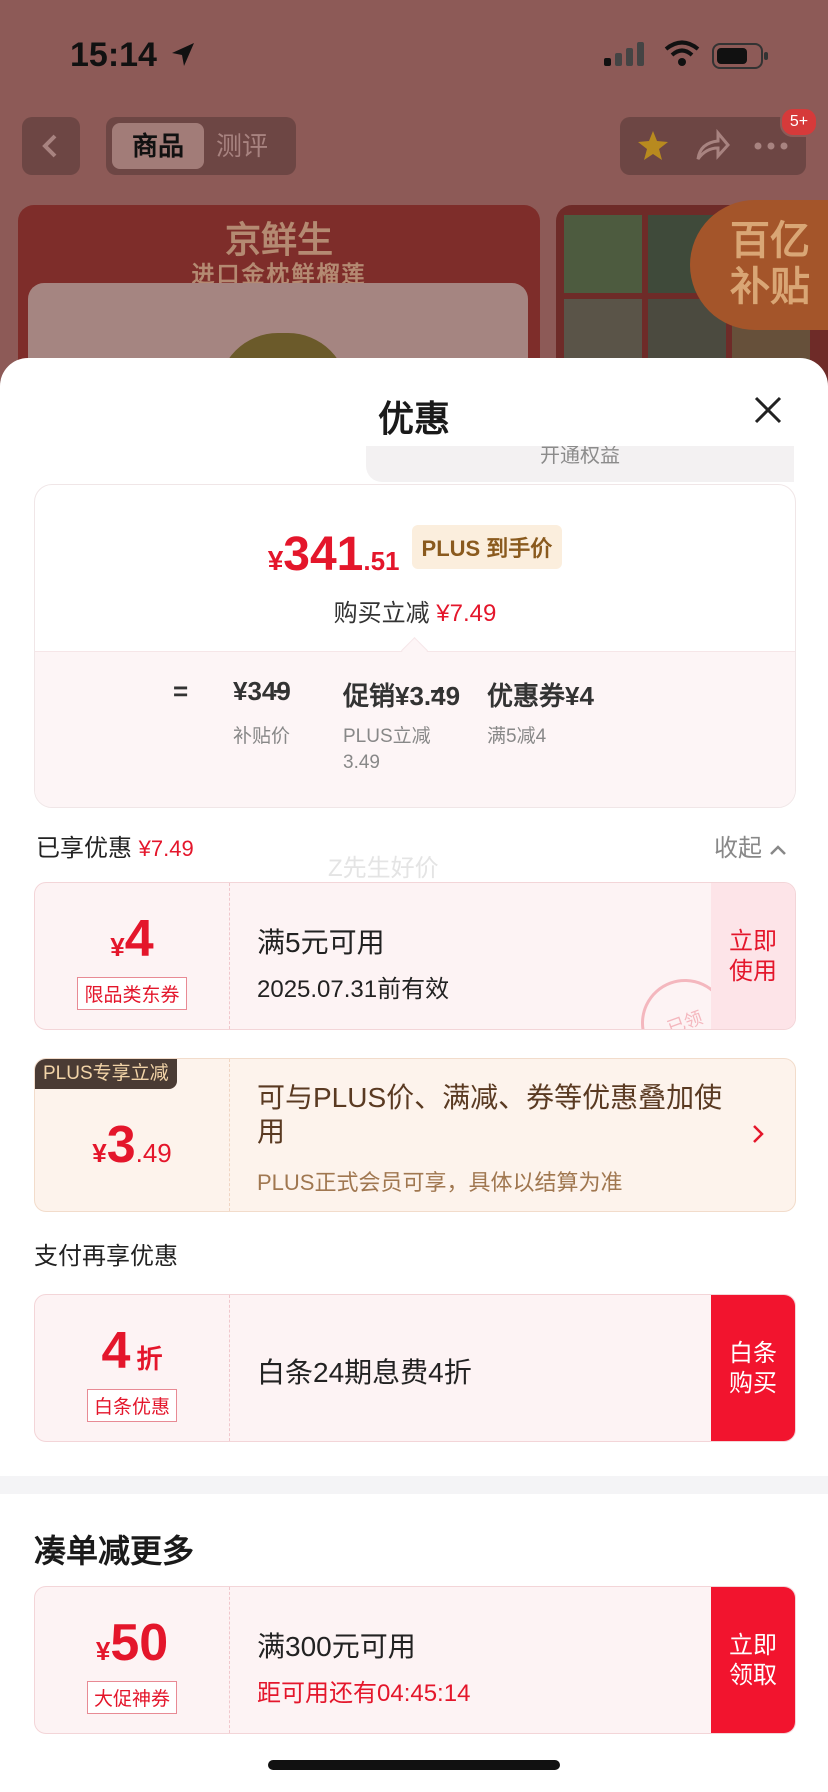 The image size is (828, 1792). What do you see at coordinates (323, 554) in the screenshot?
I see `price-integer: 341` at bounding box center [323, 554].